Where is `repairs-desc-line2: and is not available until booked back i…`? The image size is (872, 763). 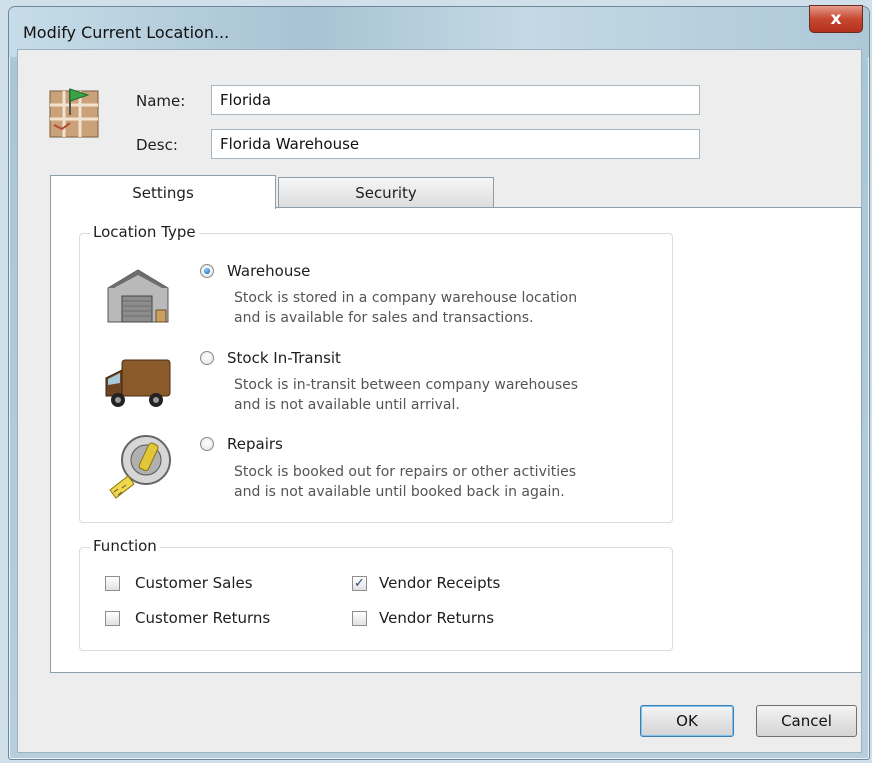 repairs-desc-line2: and is not available until booked back i… is located at coordinates (399, 492).